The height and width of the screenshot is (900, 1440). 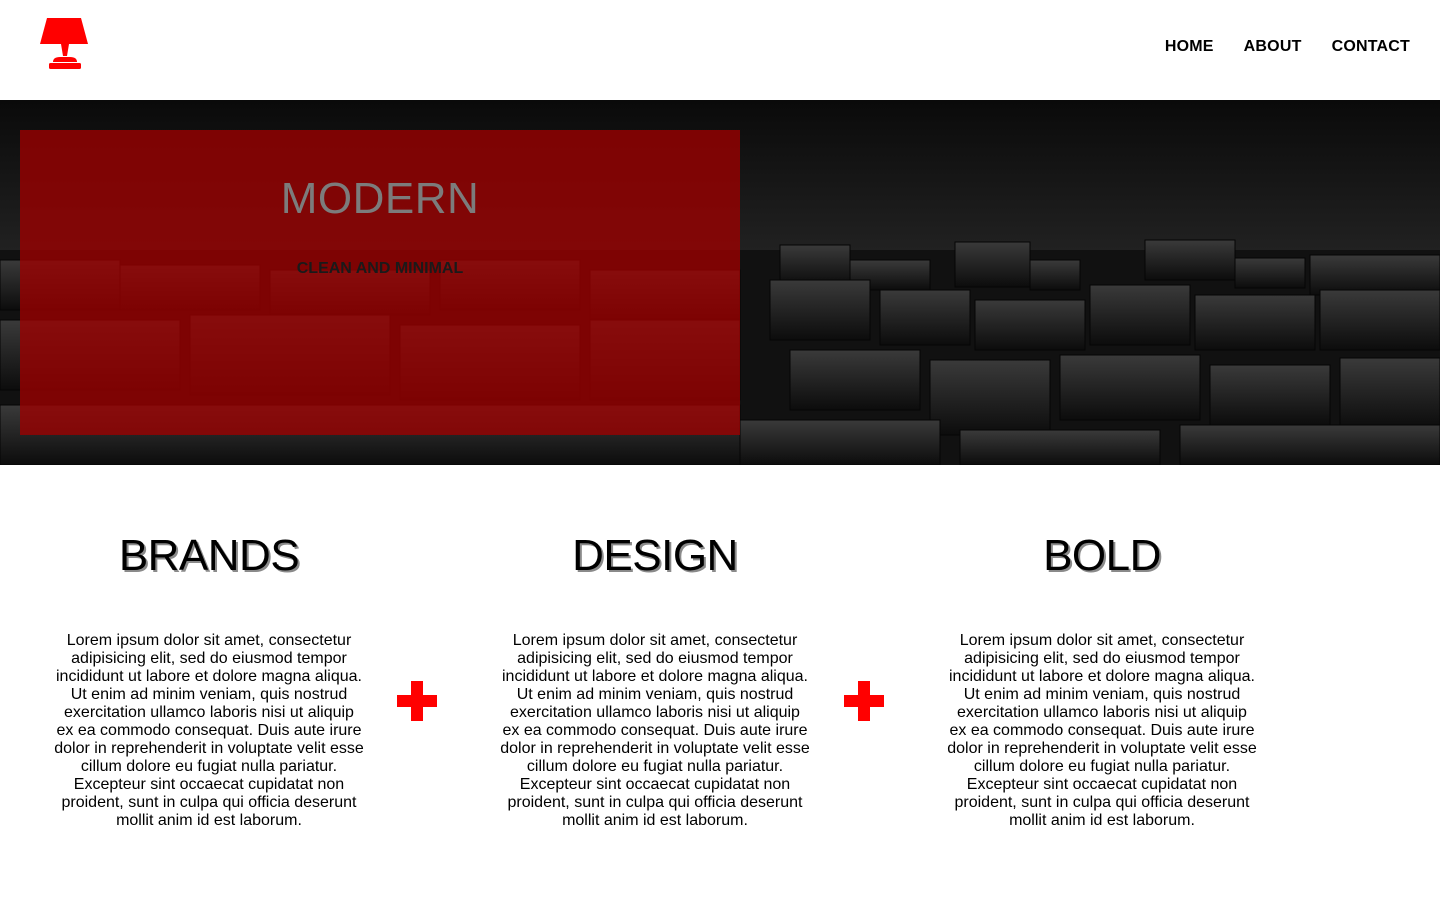 What do you see at coordinates (1371, 47) in the screenshot?
I see `nav-contact-link: CONTACT` at bounding box center [1371, 47].